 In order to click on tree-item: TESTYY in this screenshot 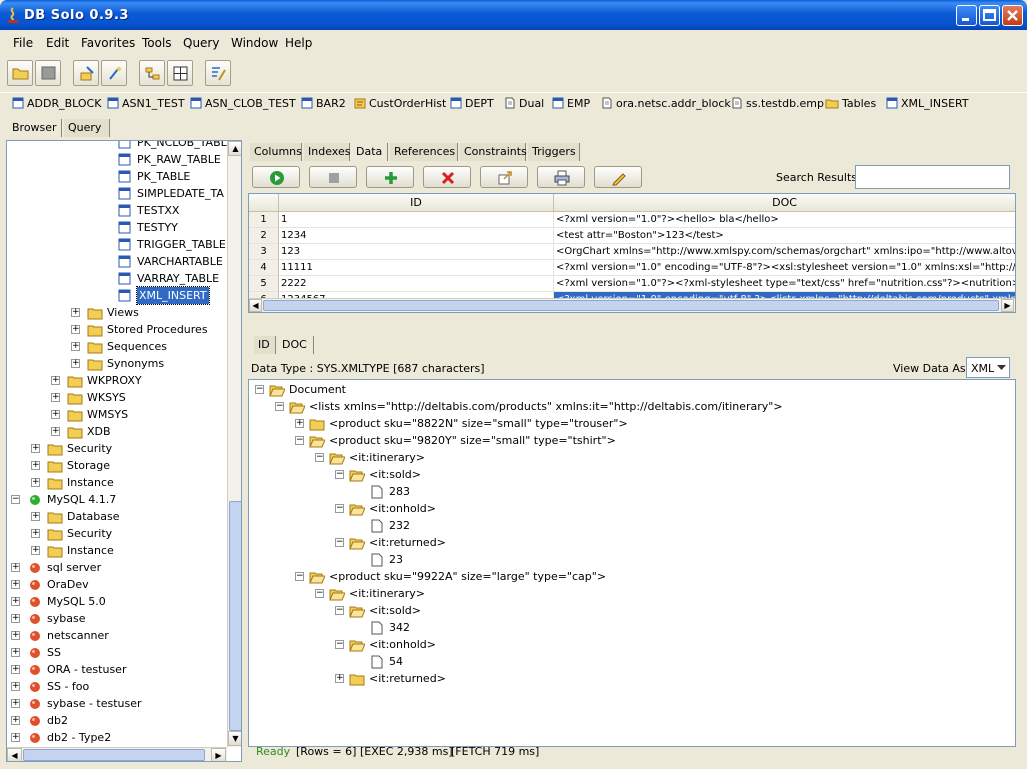, I will do `click(117, 227)`.